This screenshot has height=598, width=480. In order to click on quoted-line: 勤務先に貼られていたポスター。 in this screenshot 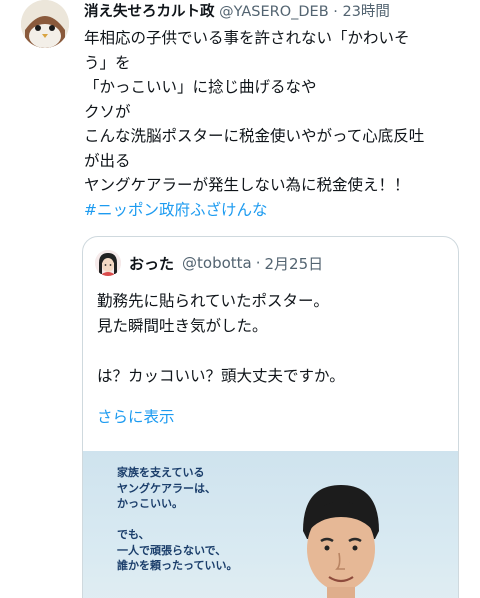, I will do `click(213, 301)`.